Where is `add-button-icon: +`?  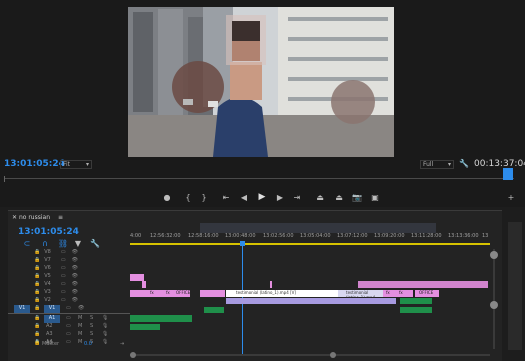
add-button-icon: + is located at coordinates (511, 197).